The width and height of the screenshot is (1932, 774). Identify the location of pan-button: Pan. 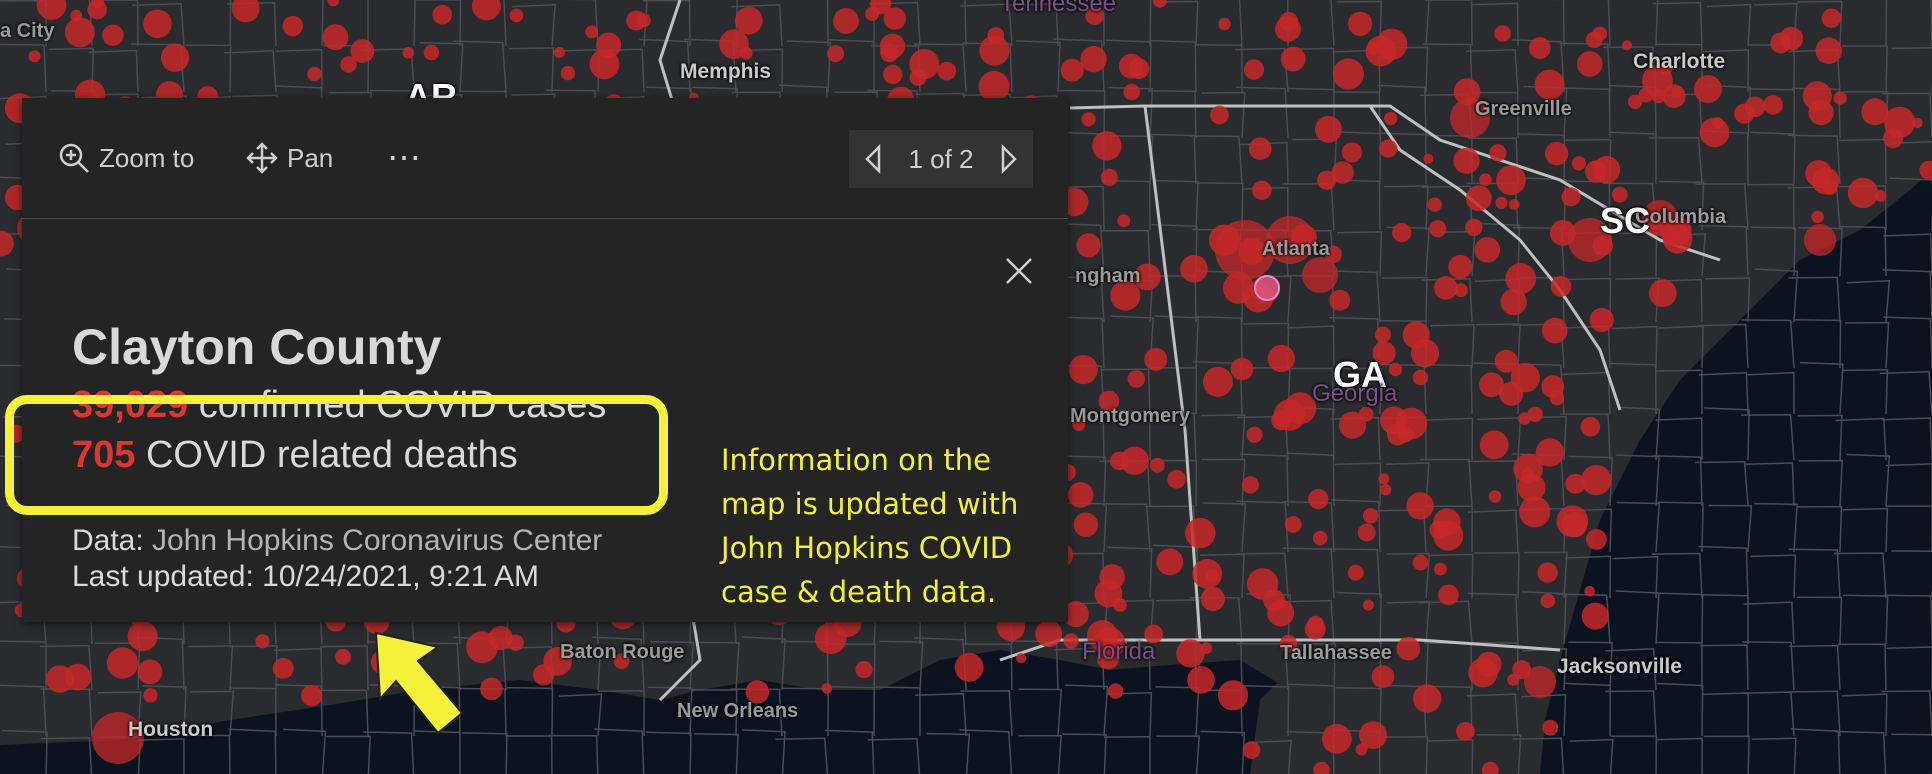
(289, 158).